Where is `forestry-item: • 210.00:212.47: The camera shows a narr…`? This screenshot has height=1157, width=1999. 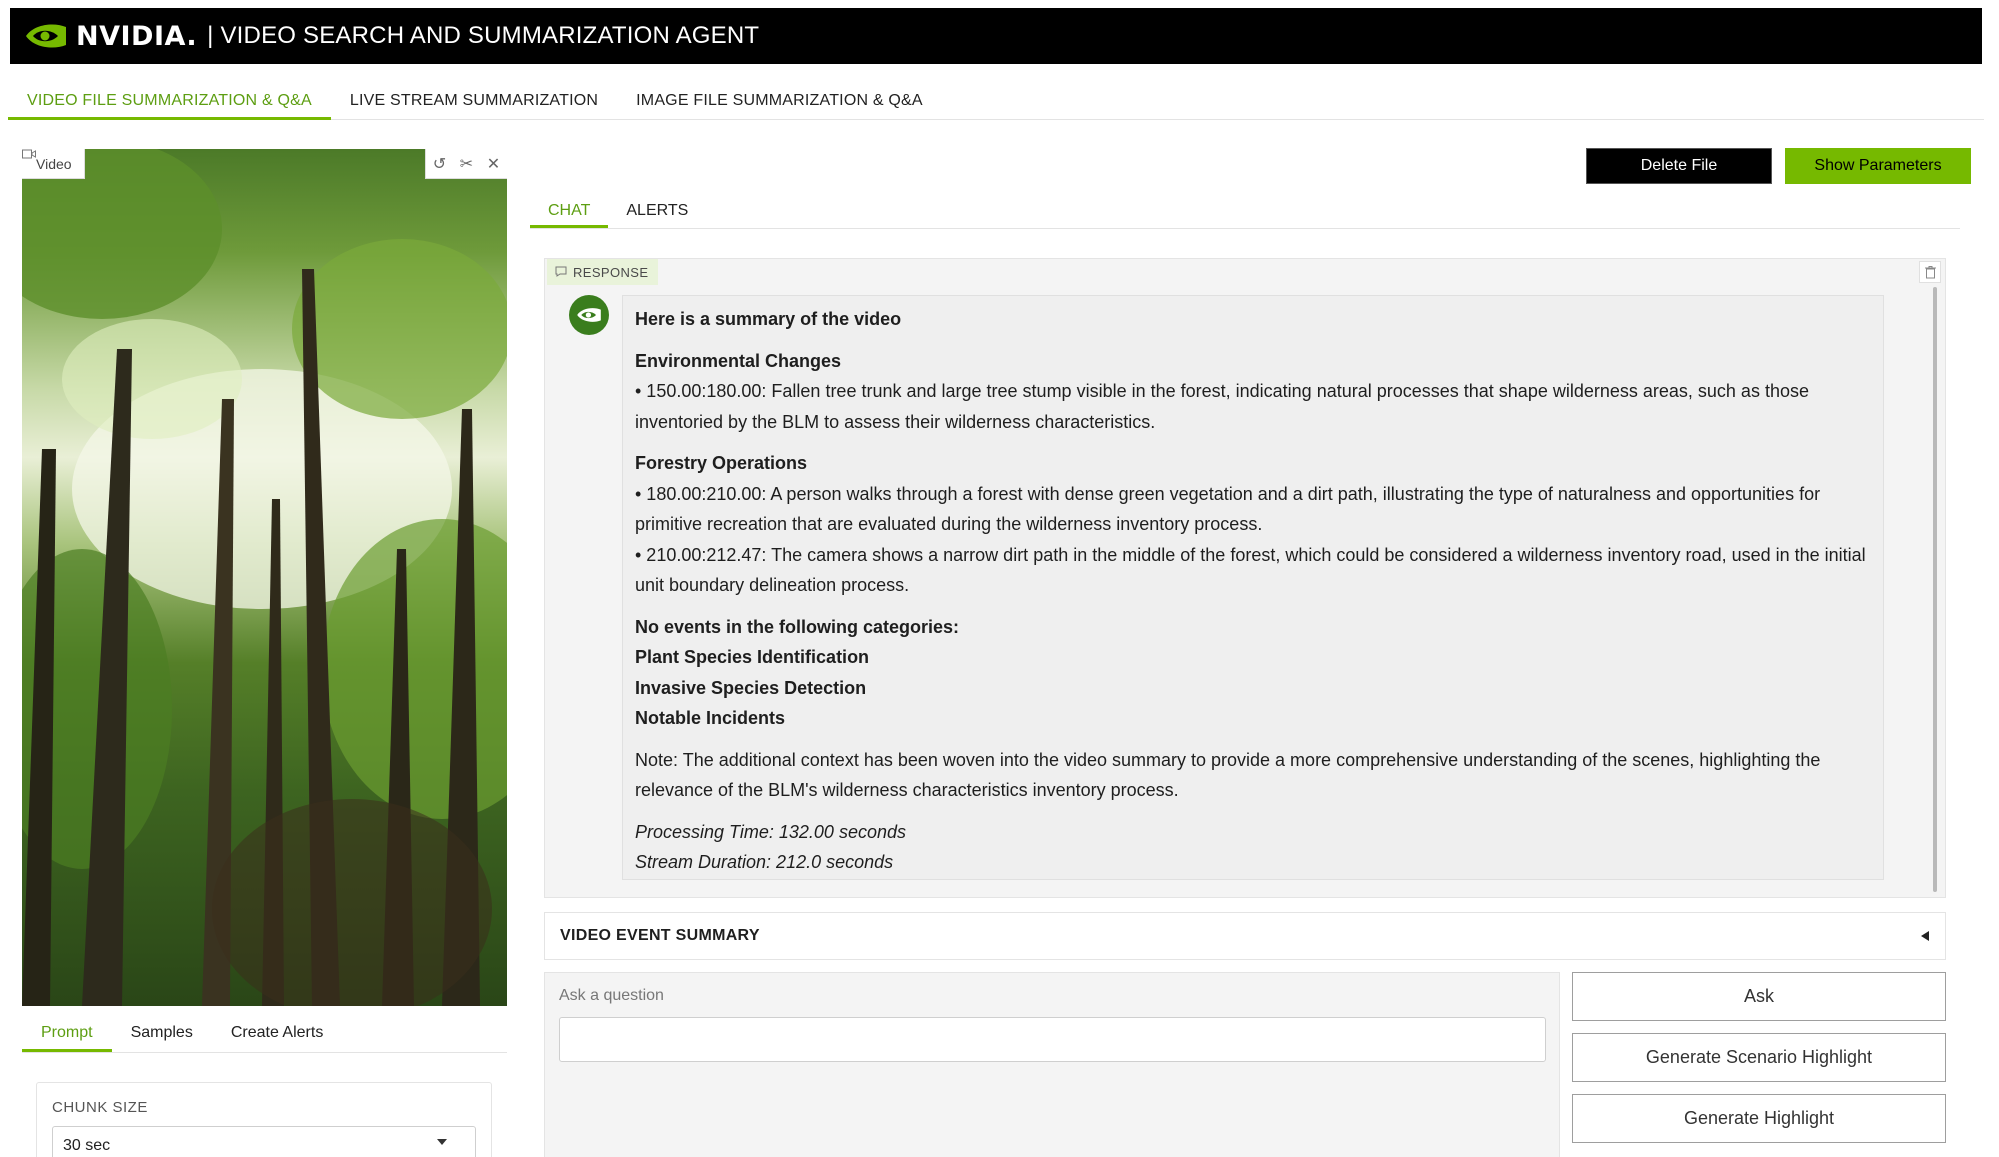
forestry-item: • 210.00:212.47: The camera shows a narr… is located at coordinates (1250, 570).